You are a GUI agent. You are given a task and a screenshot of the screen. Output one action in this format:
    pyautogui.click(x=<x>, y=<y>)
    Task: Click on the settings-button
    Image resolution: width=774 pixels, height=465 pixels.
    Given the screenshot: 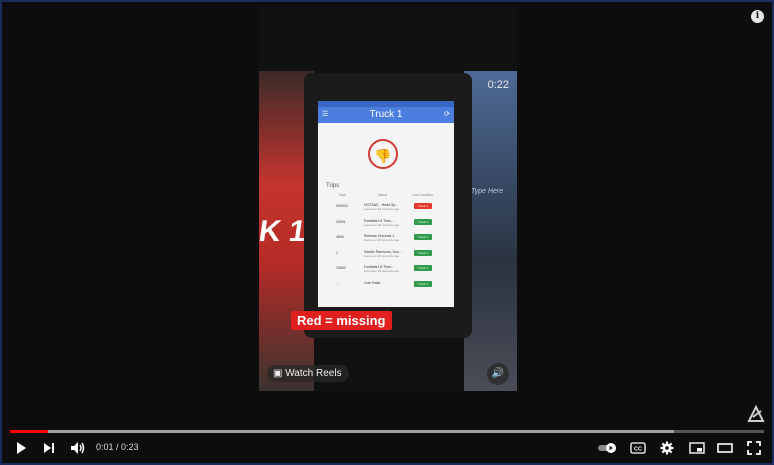 What is the action you would take?
    pyautogui.click(x=667, y=448)
    